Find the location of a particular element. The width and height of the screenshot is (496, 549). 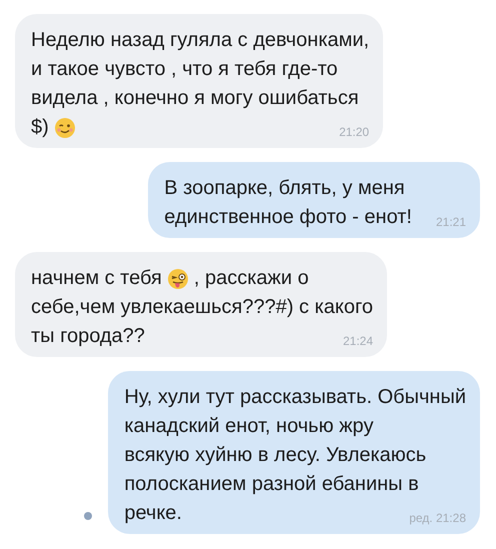

message-time: 21:20 is located at coordinates (354, 132).